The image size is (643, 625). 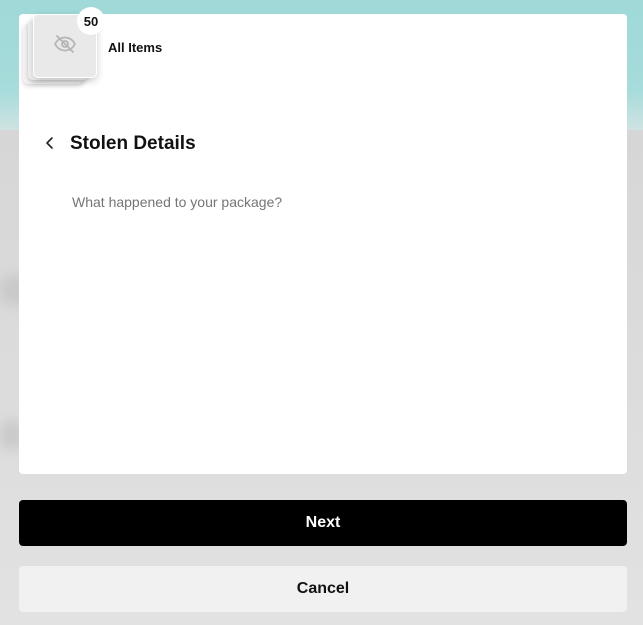 What do you see at coordinates (91, 21) in the screenshot?
I see `item-count-badge: 50` at bounding box center [91, 21].